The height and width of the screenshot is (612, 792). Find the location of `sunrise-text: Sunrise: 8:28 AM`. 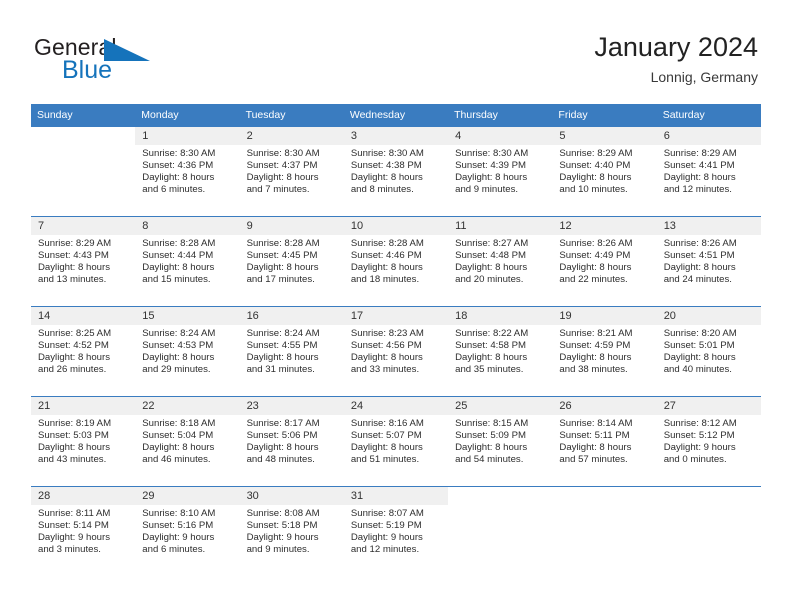

sunrise-text: Sunrise: 8:28 AM is located at coordinates (179, 243).